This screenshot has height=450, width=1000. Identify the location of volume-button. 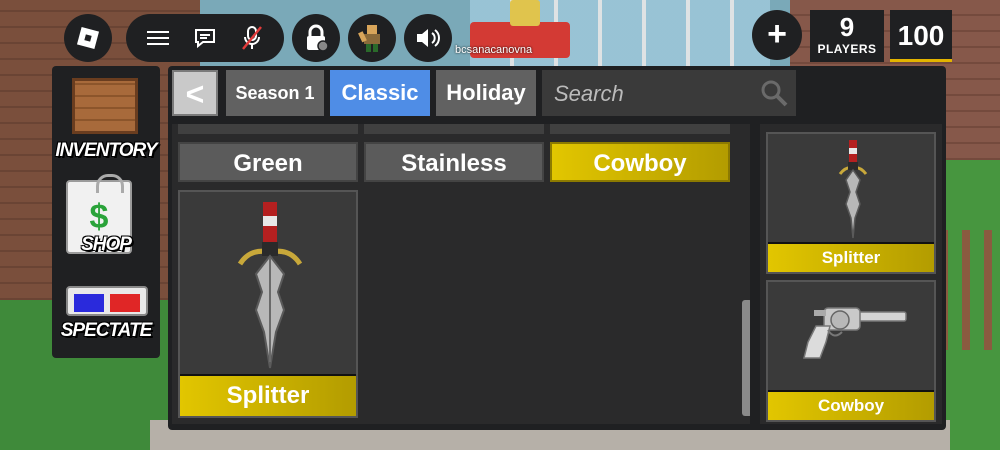
(428, 38).